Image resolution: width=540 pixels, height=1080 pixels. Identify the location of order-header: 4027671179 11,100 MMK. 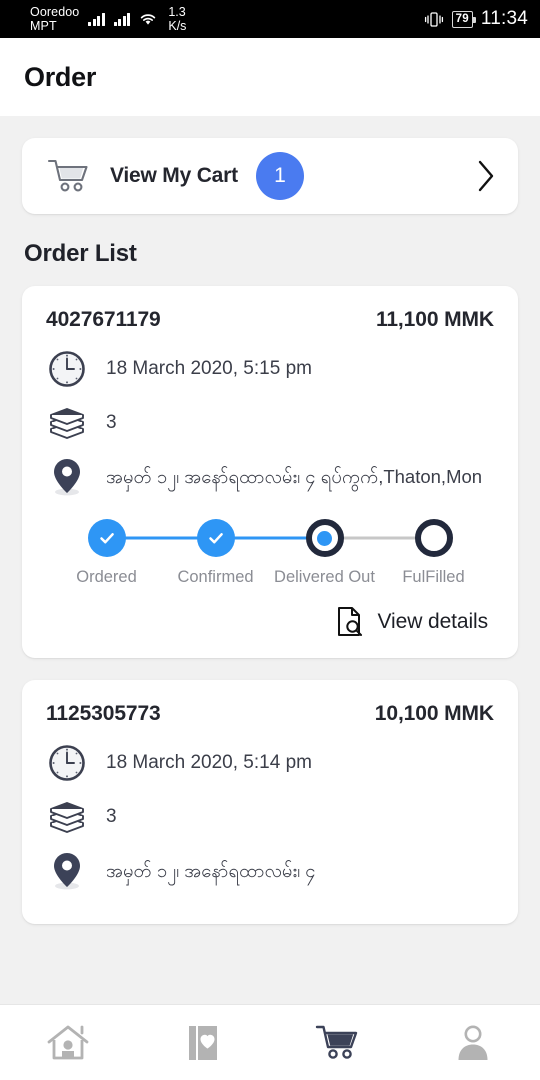
(270, 320).